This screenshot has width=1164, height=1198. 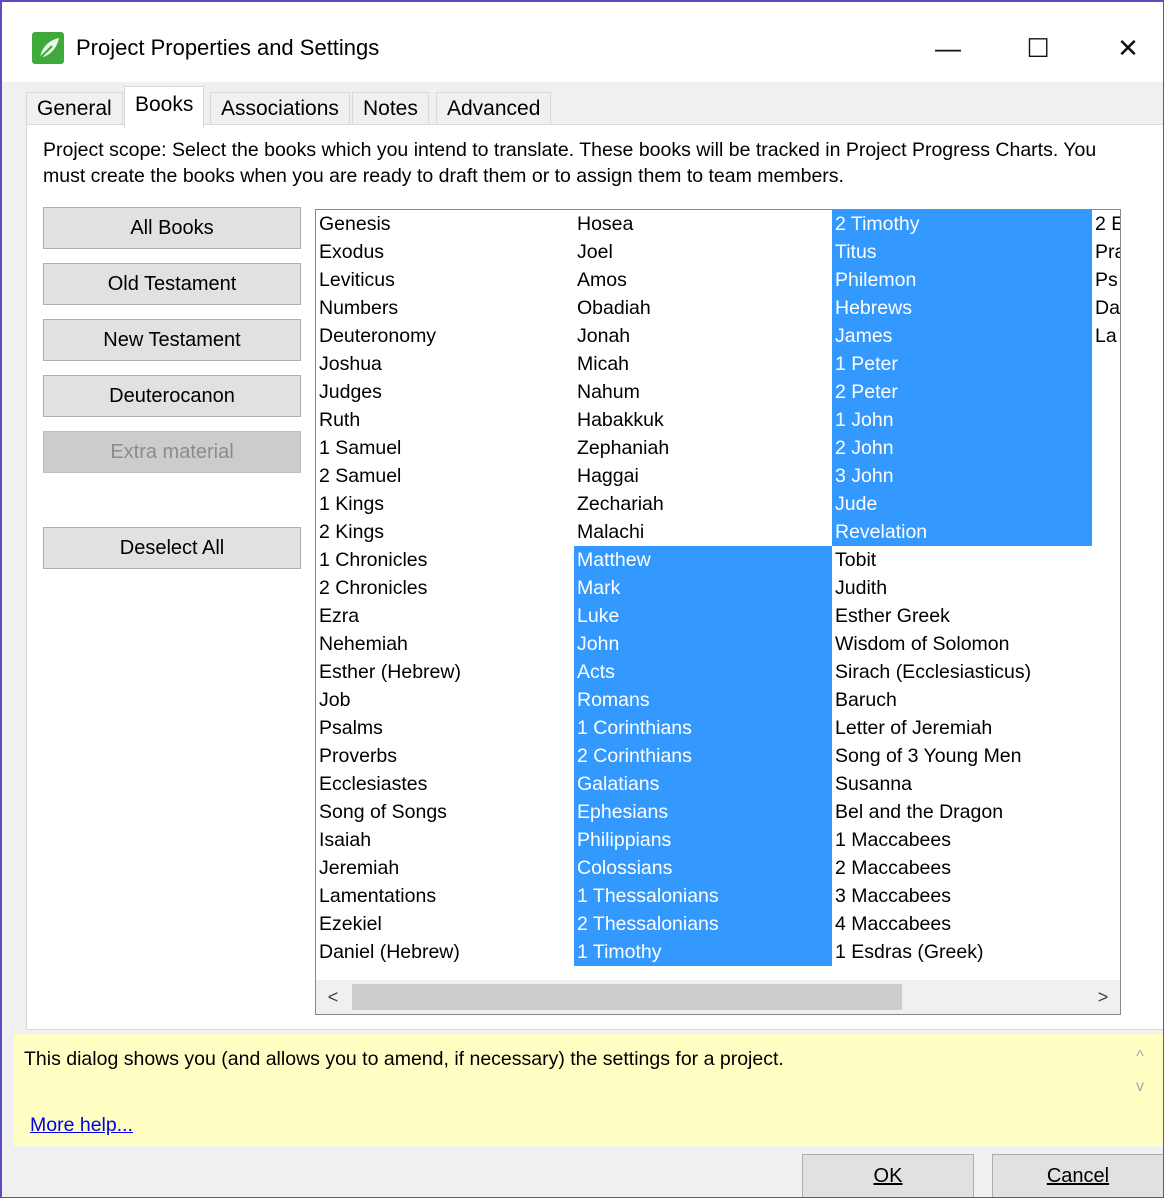 What do you see at coordinates (703, 896) in the screenshot?
I see `book-list-item: 1 Thessalonians` at bounding box center [703, 896].